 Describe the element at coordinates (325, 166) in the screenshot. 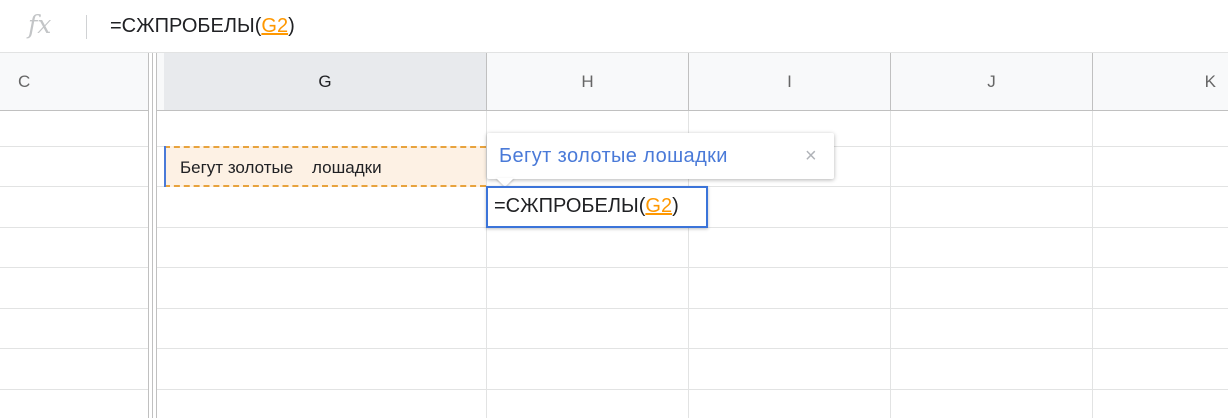

I see `cell-g2: Бегут золотые лошадки` at that location.